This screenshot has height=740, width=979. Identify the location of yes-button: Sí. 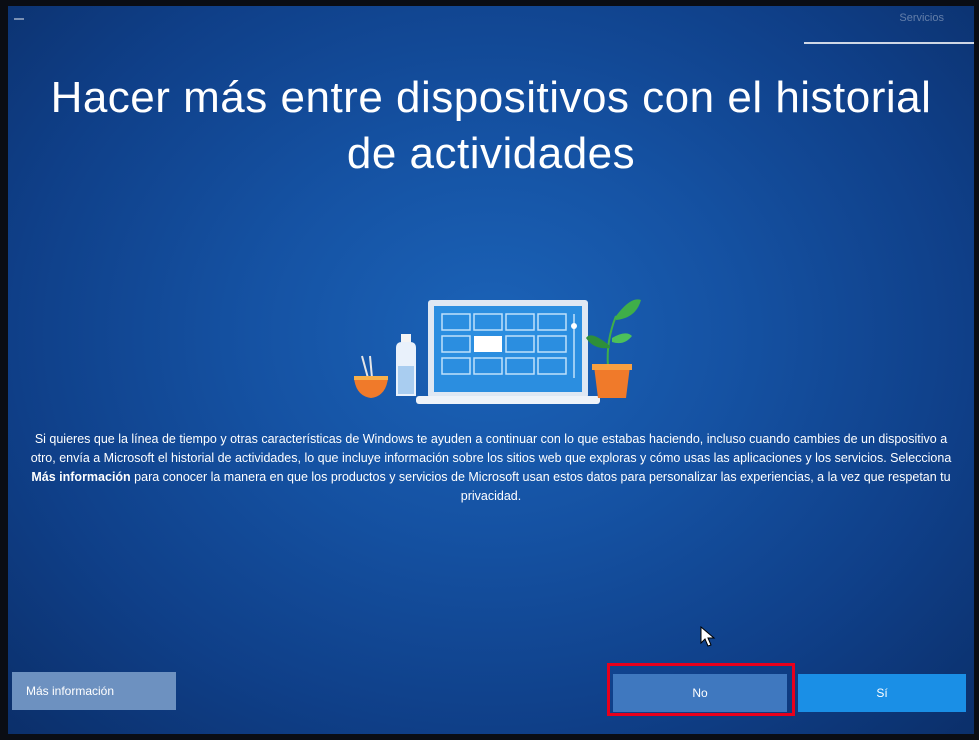
(882, 693).